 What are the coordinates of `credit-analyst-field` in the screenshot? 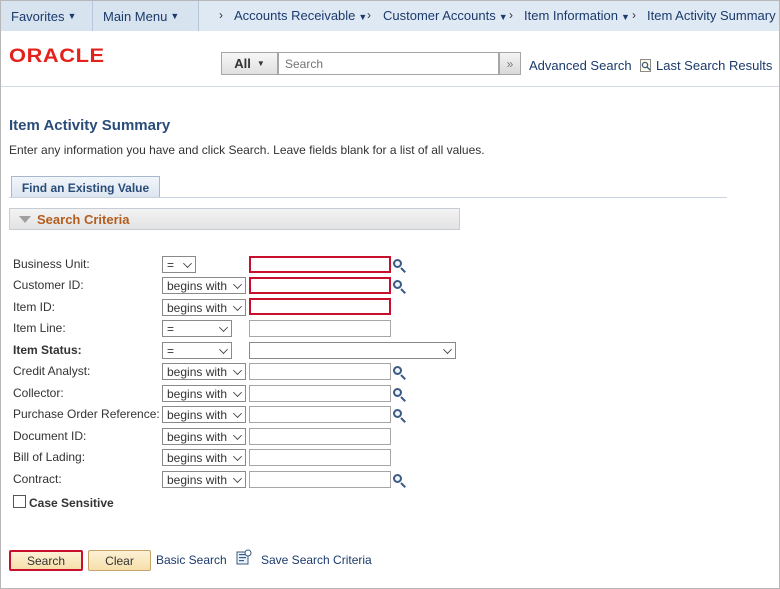 It's located at (320, 371).